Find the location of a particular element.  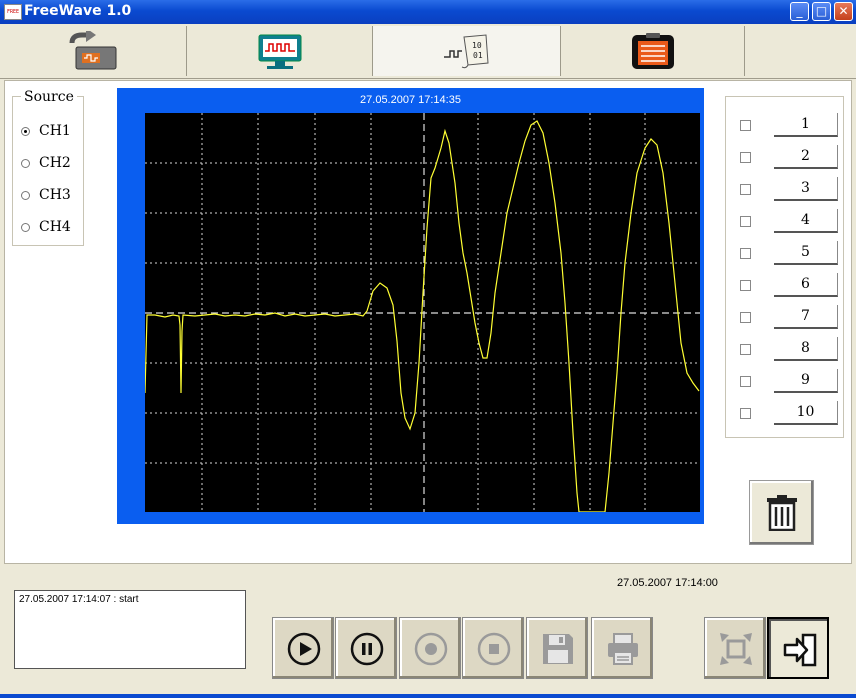

mark-button-5: 5 is located at coordinates (806, 253).